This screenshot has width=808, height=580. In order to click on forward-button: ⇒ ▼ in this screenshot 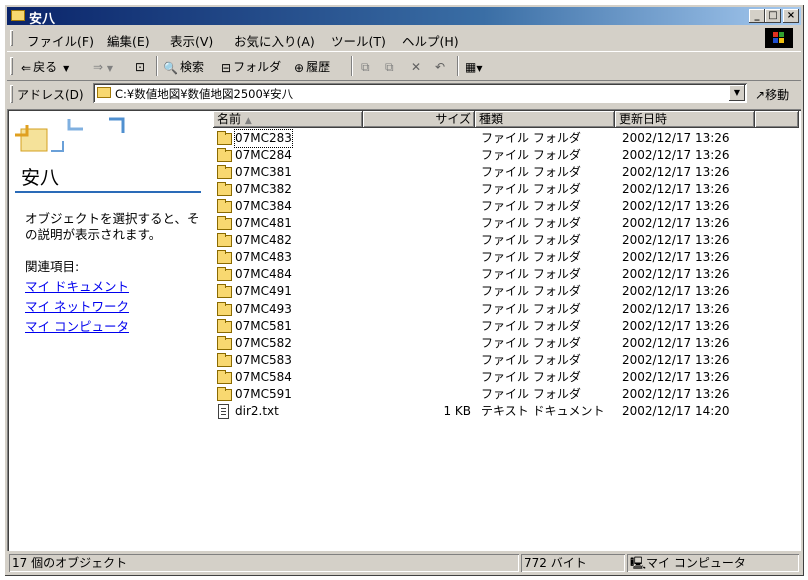, I will do `click(103, 67)`.